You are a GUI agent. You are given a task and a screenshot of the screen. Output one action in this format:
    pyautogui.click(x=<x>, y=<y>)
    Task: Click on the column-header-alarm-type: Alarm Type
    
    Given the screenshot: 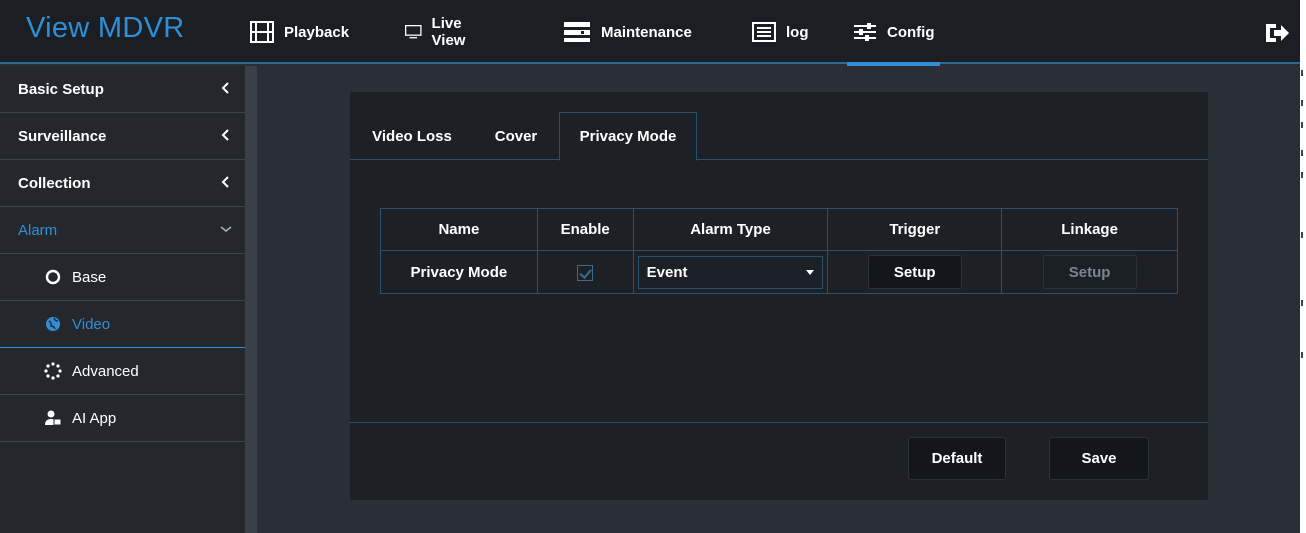 What is the action you would take?
    pyautogui.click(x=730, y=229)
    